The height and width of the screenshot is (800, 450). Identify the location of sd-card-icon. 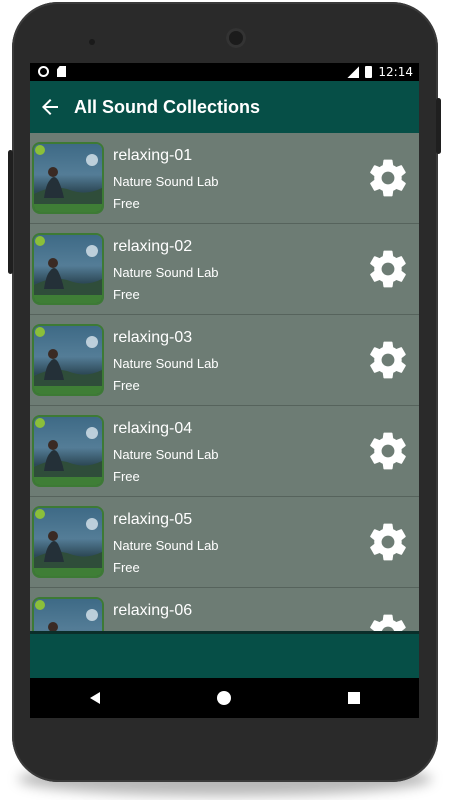
(61, 71).